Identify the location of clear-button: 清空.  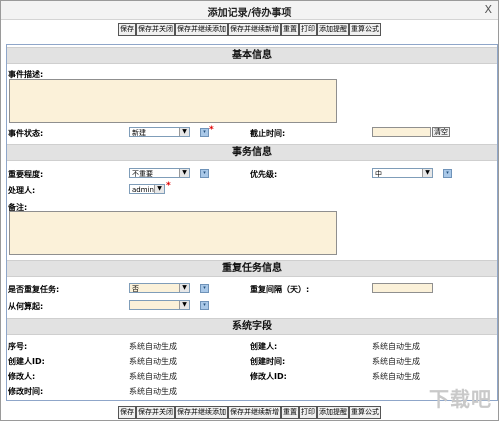
(441, 132).